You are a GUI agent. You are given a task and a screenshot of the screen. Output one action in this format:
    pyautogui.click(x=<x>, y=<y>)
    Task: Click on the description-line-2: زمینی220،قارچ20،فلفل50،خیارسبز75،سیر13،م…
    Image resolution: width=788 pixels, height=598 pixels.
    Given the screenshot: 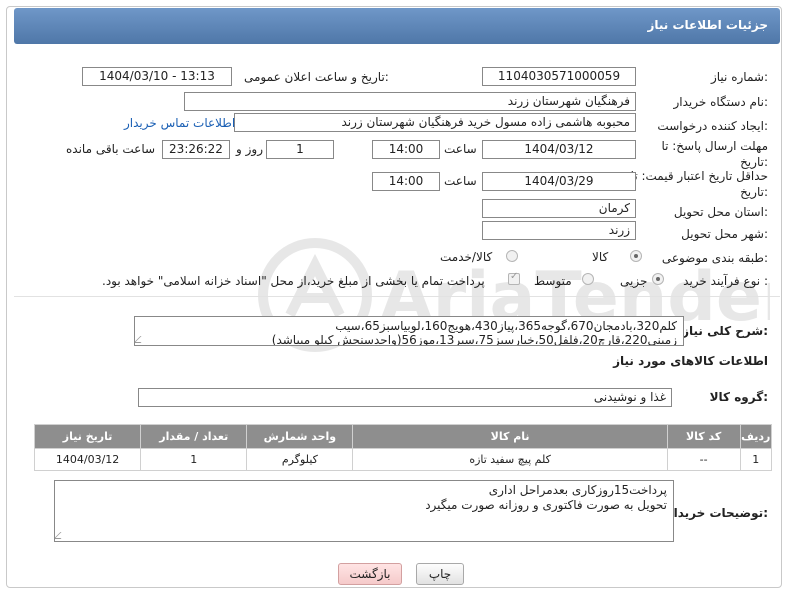 What is the action you would take?
    pyautogui.click(x=474, y=339)
    